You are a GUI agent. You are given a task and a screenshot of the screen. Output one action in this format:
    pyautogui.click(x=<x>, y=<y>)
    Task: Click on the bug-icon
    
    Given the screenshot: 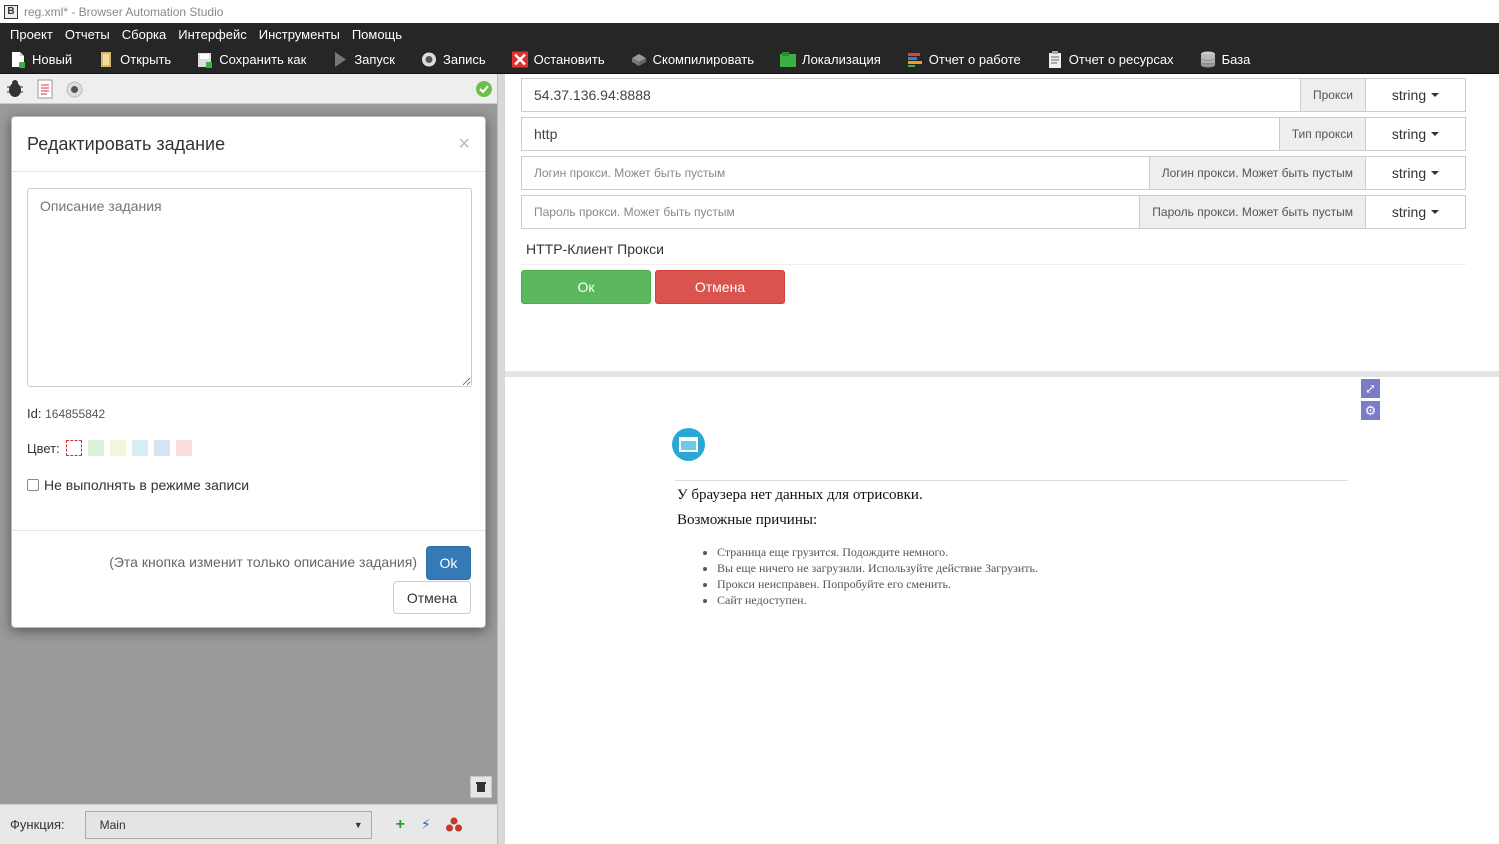 What is the action you would take?
    pyautogui.click(x=15, y=89)
    